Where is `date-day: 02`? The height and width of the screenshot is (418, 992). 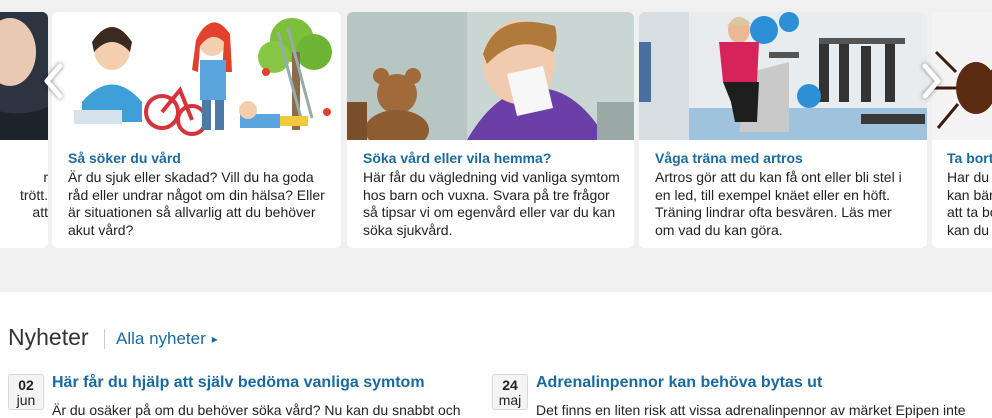 date-day: 02 is located at coordinates (26, 385).